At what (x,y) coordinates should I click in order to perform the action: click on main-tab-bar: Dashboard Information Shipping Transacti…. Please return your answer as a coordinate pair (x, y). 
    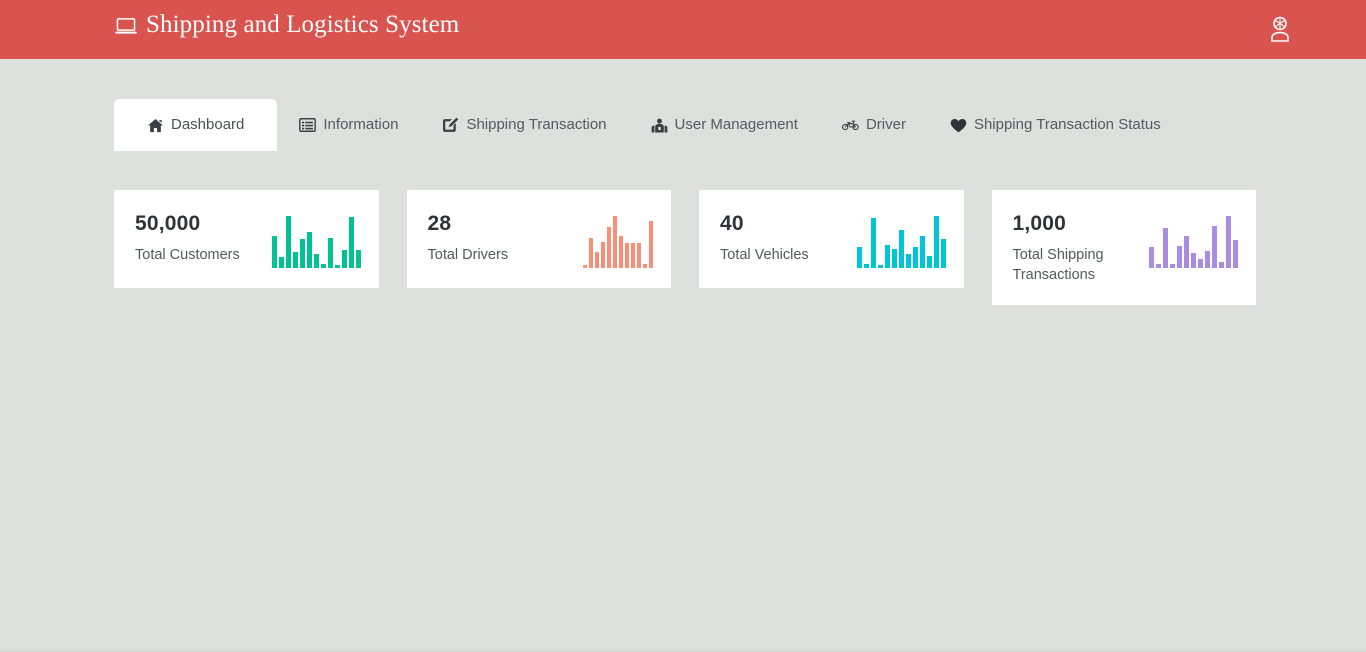
    Looking at the image, I should click on (648, 125).